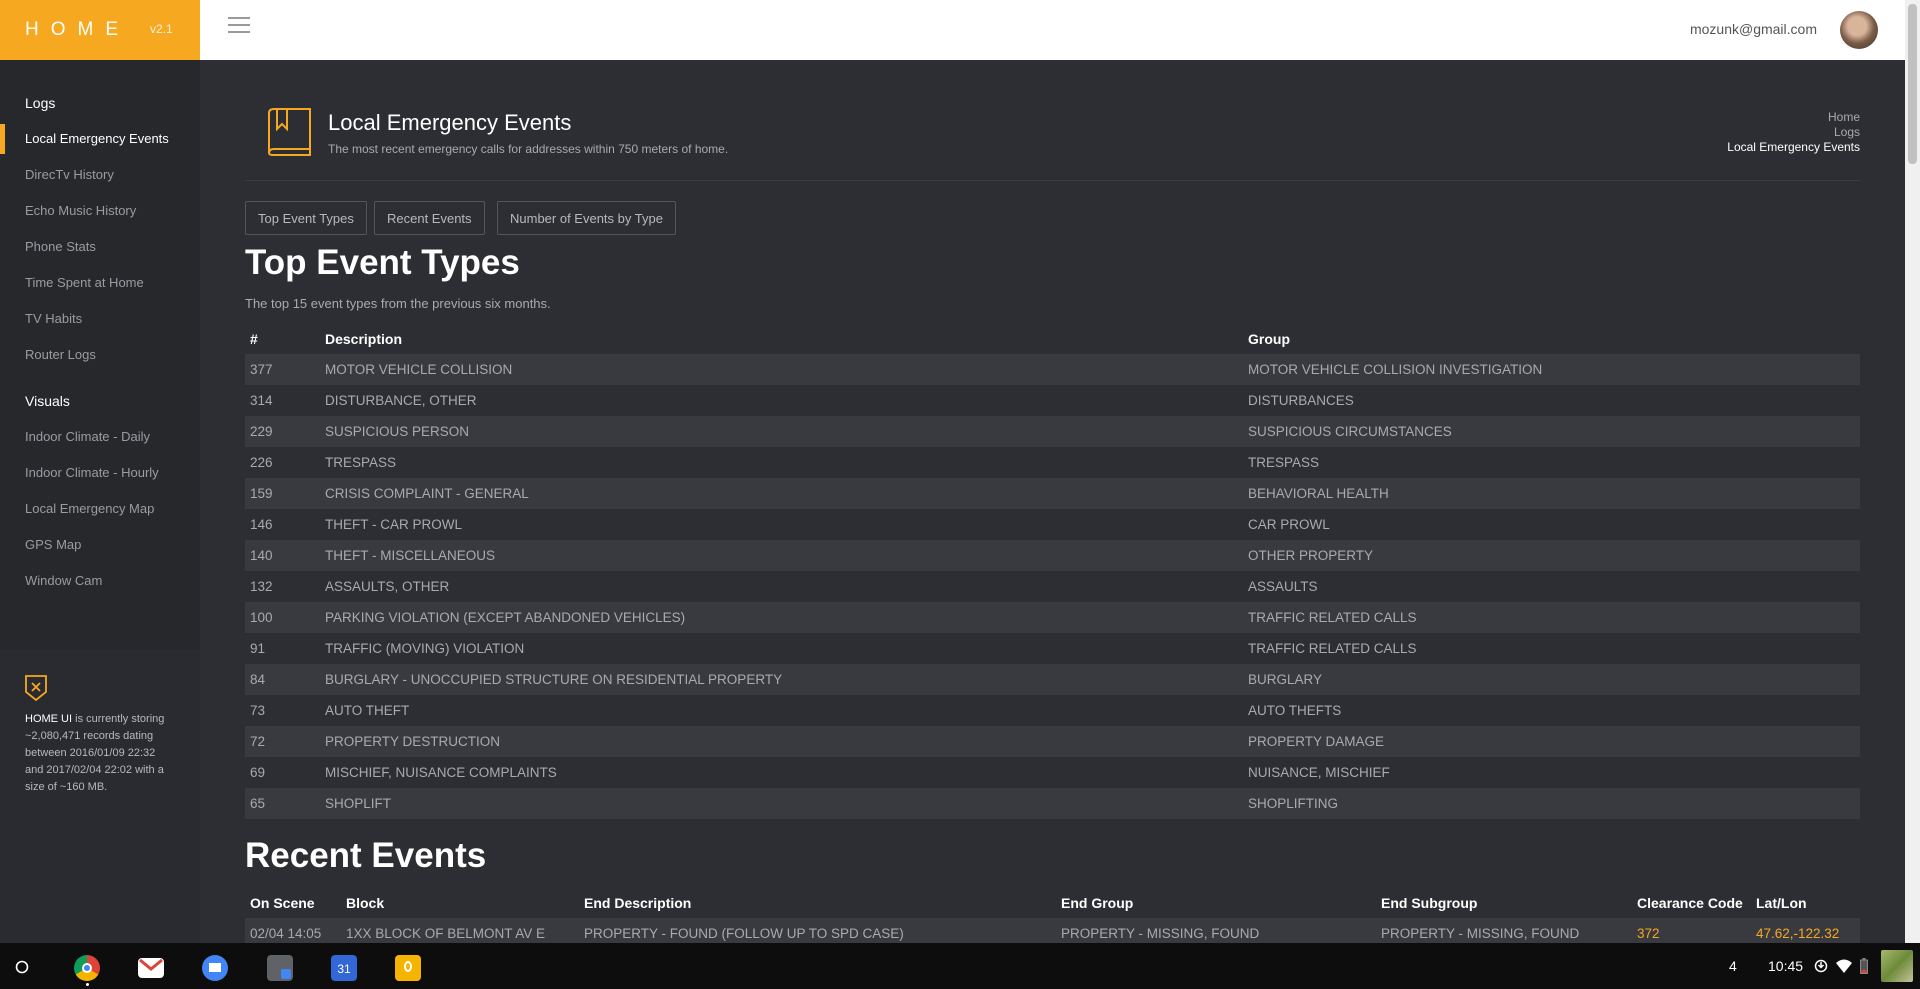 Image resolution: width=1920 pixels, height=989 pixels. I want to click on sidebar-item-window-cam: Window Cam, so click(100, 581).